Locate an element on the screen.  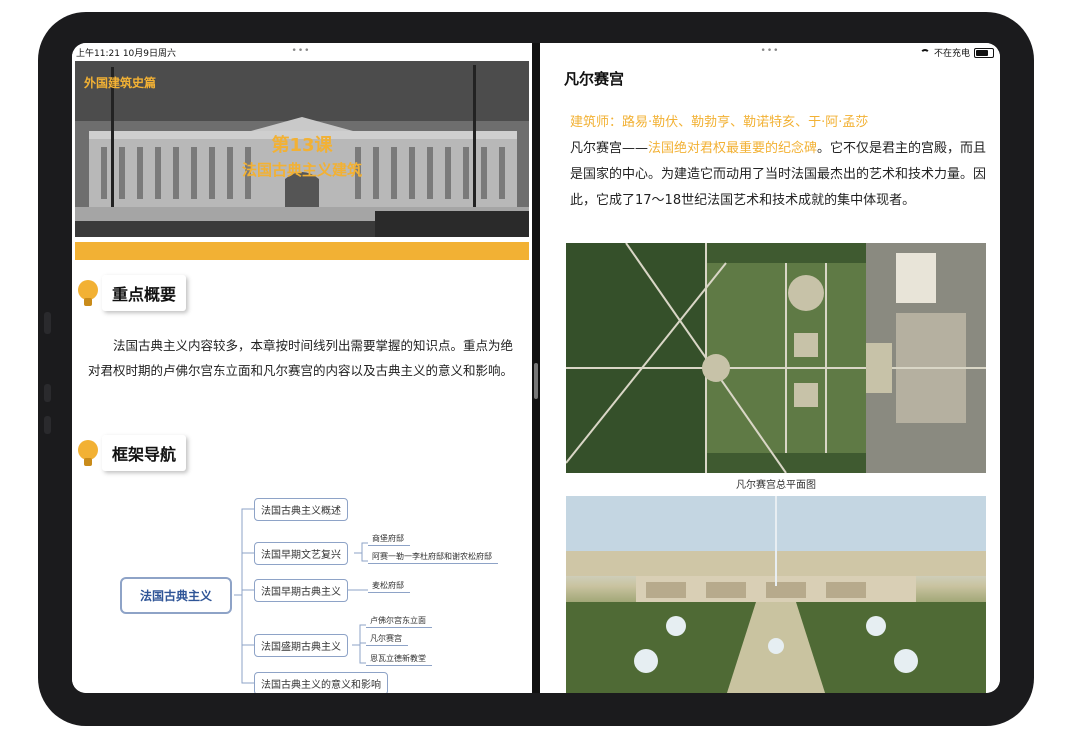
description-highlight: 法国绝对君权最重要的纪念碑 is located at coordinates (733, 148).